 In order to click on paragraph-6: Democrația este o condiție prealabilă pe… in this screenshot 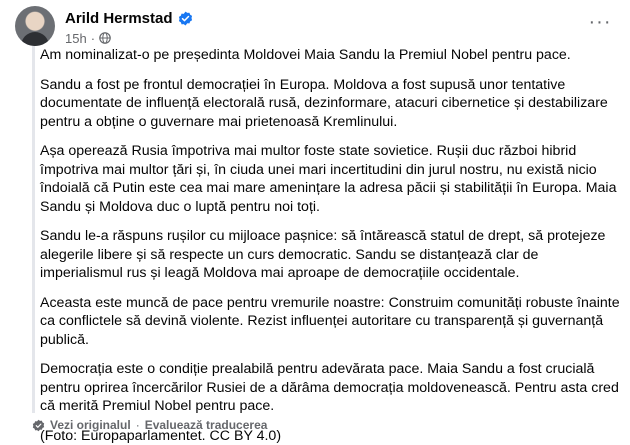, I will do `click(330, 388)`.